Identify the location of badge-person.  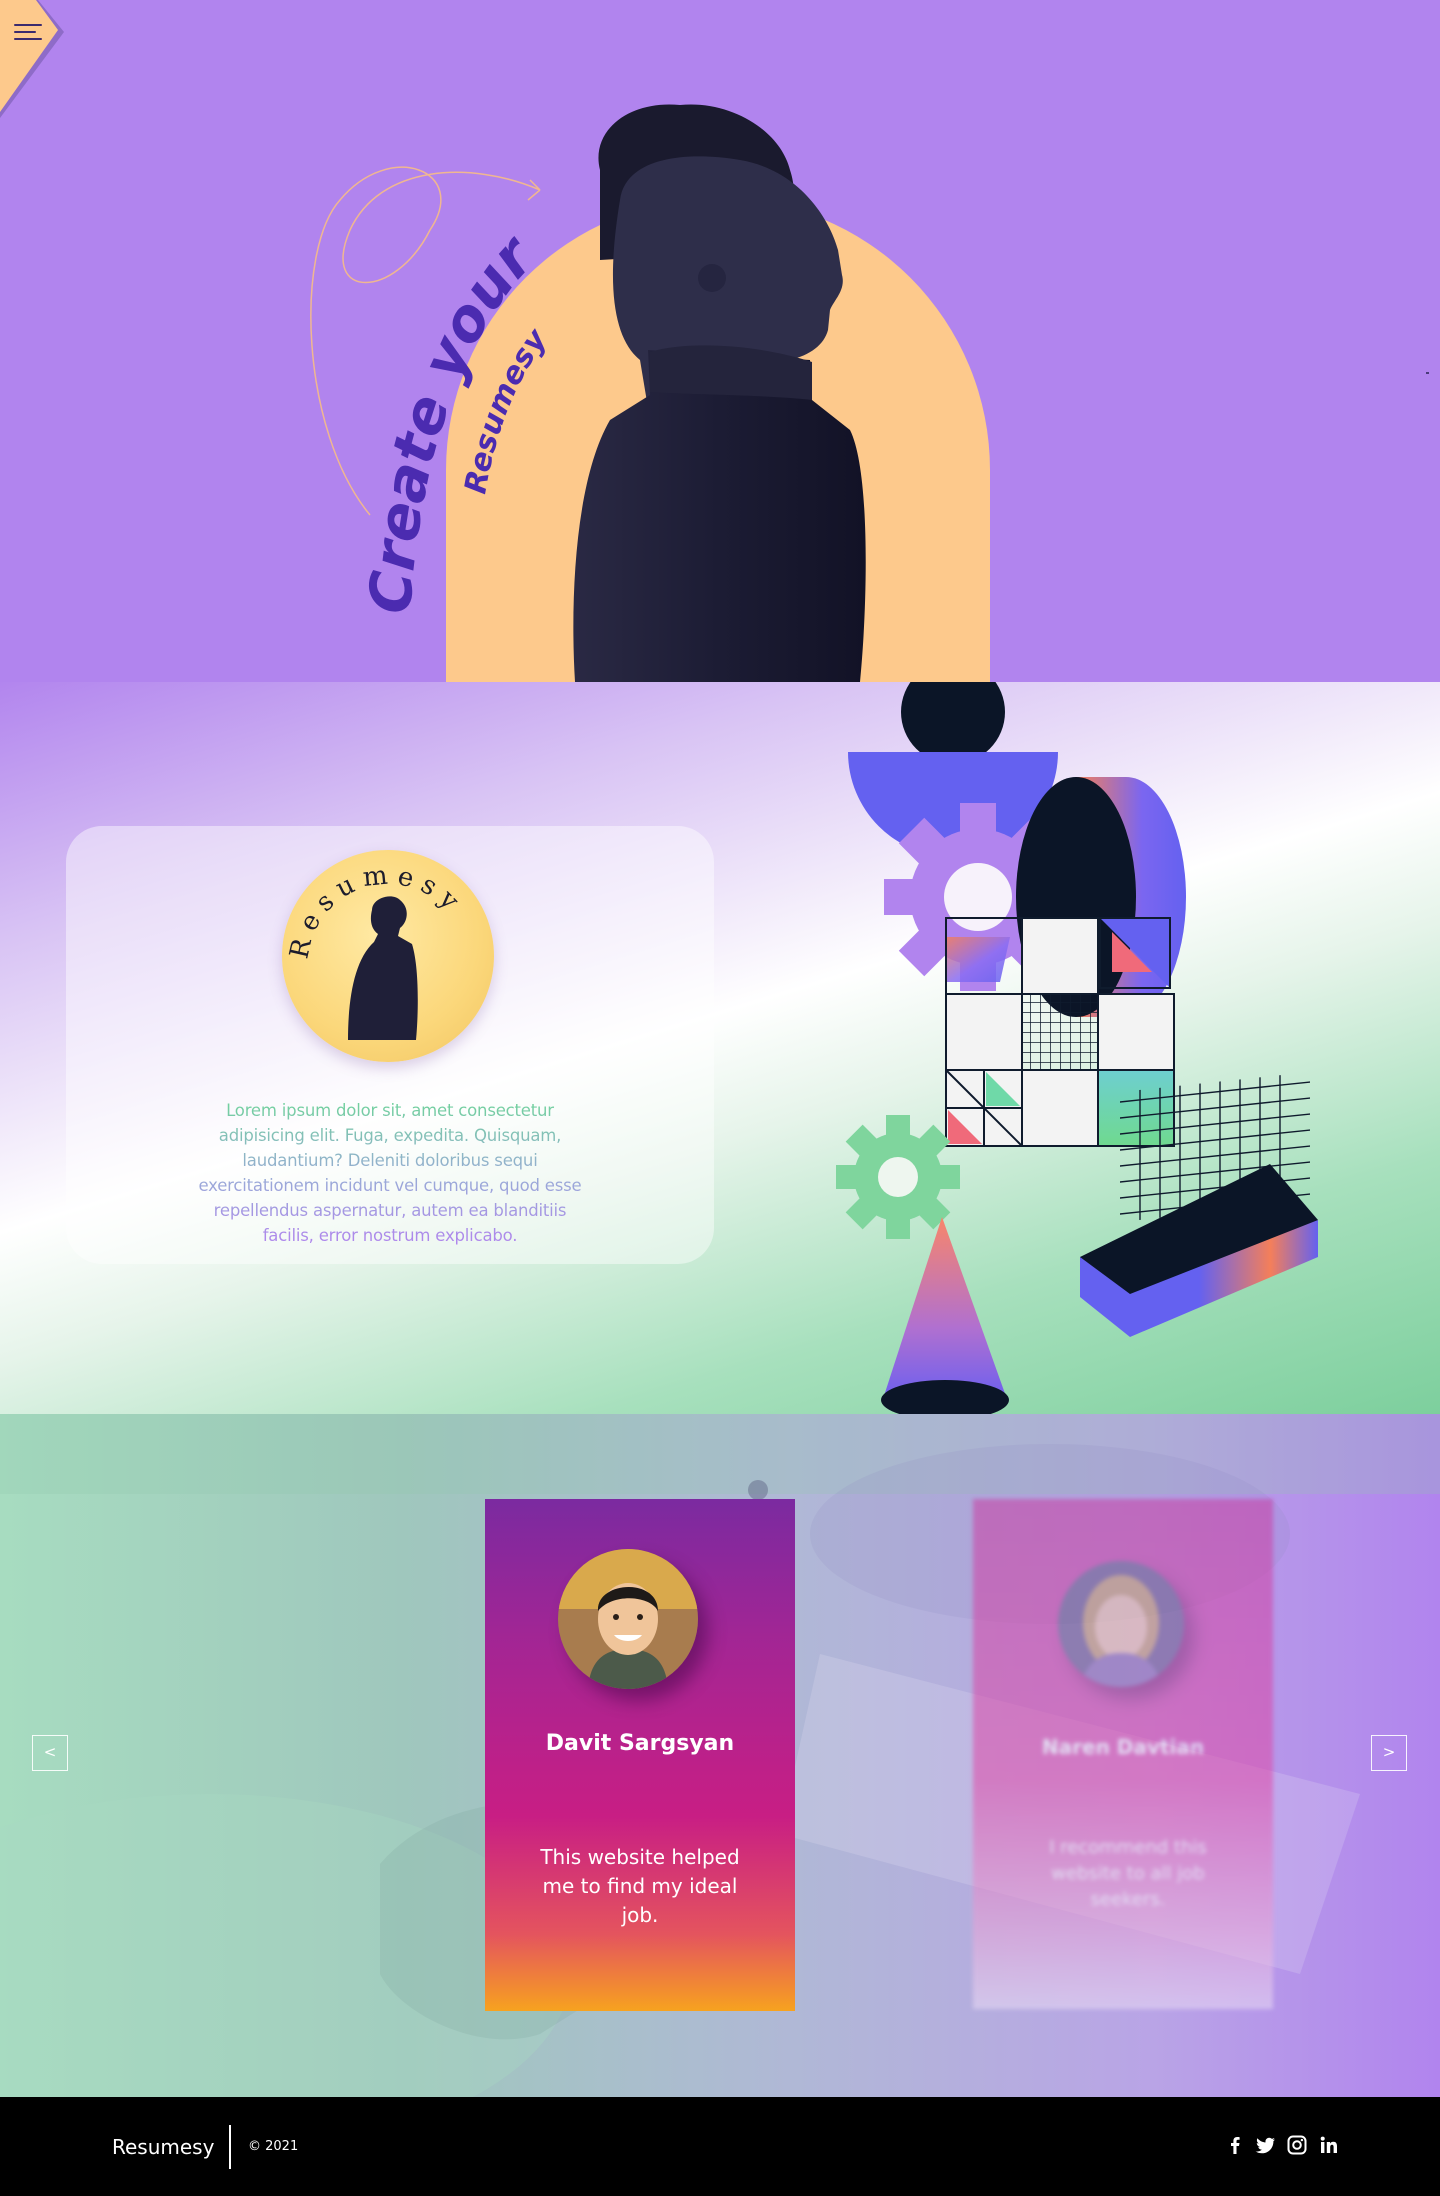
(383, 968).